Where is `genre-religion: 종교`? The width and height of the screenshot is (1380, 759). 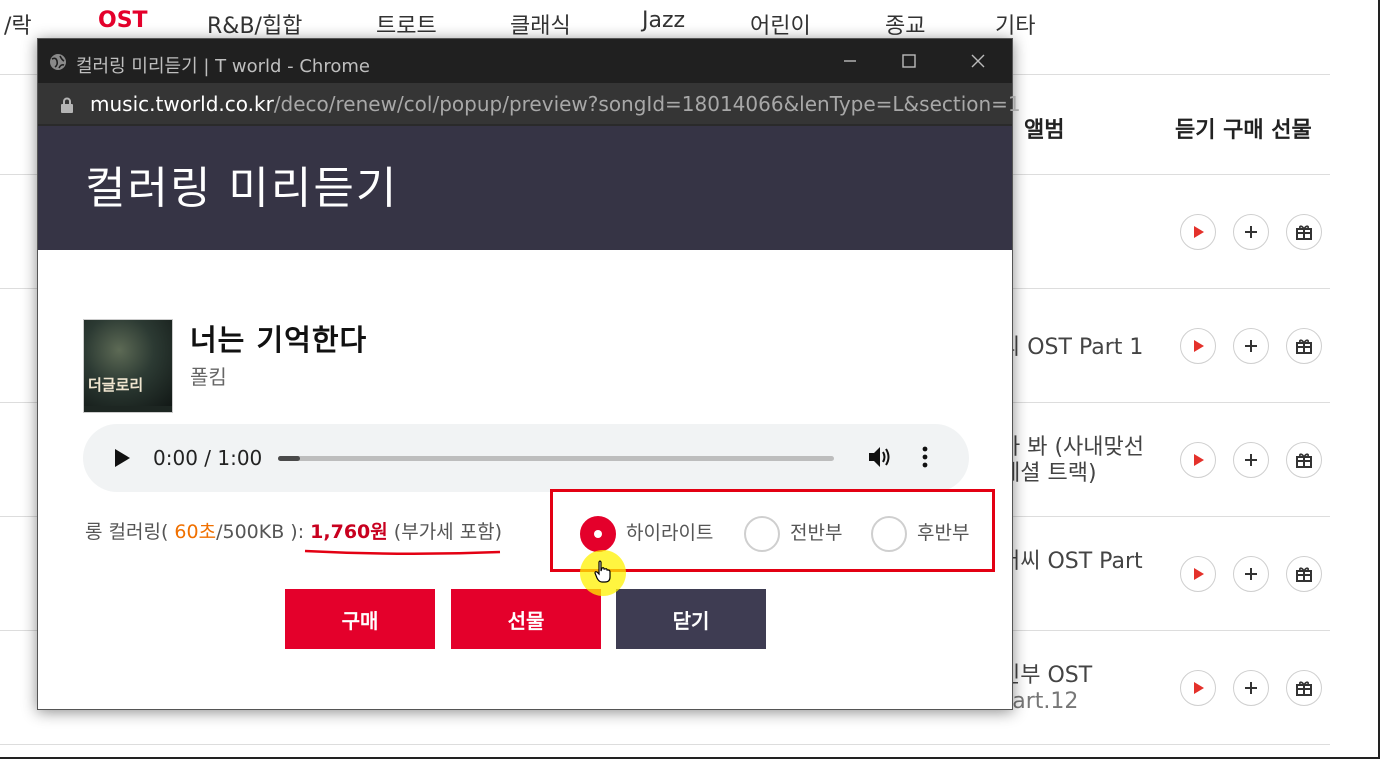
genre-religion: 종교 is located at coordinates (905, 24).